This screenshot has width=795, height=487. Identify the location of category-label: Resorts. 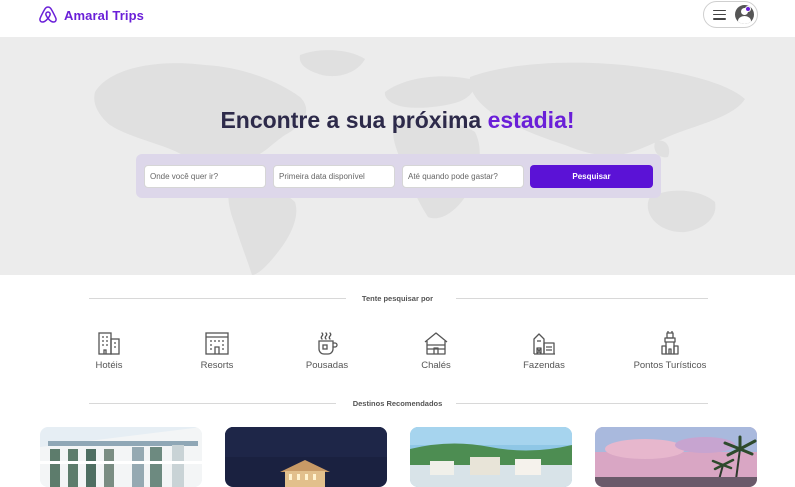
(217, 365).